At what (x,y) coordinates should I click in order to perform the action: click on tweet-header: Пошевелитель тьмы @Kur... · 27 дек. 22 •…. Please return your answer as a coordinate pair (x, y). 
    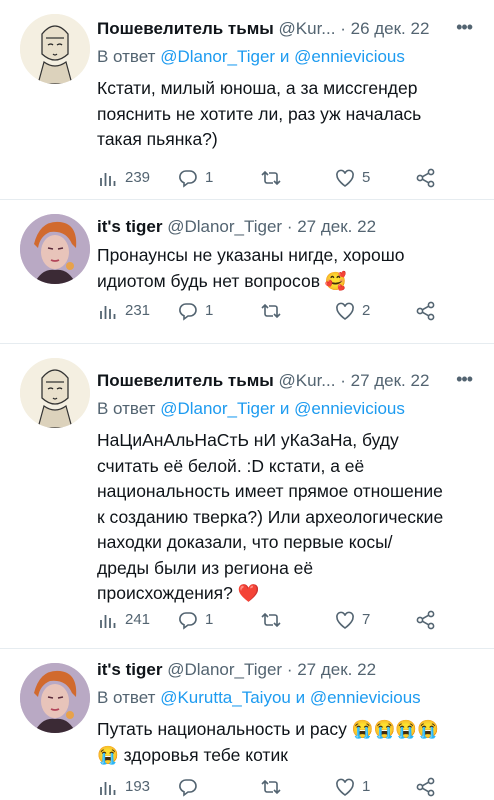
    Looking at the image, I should click on (289, 381).